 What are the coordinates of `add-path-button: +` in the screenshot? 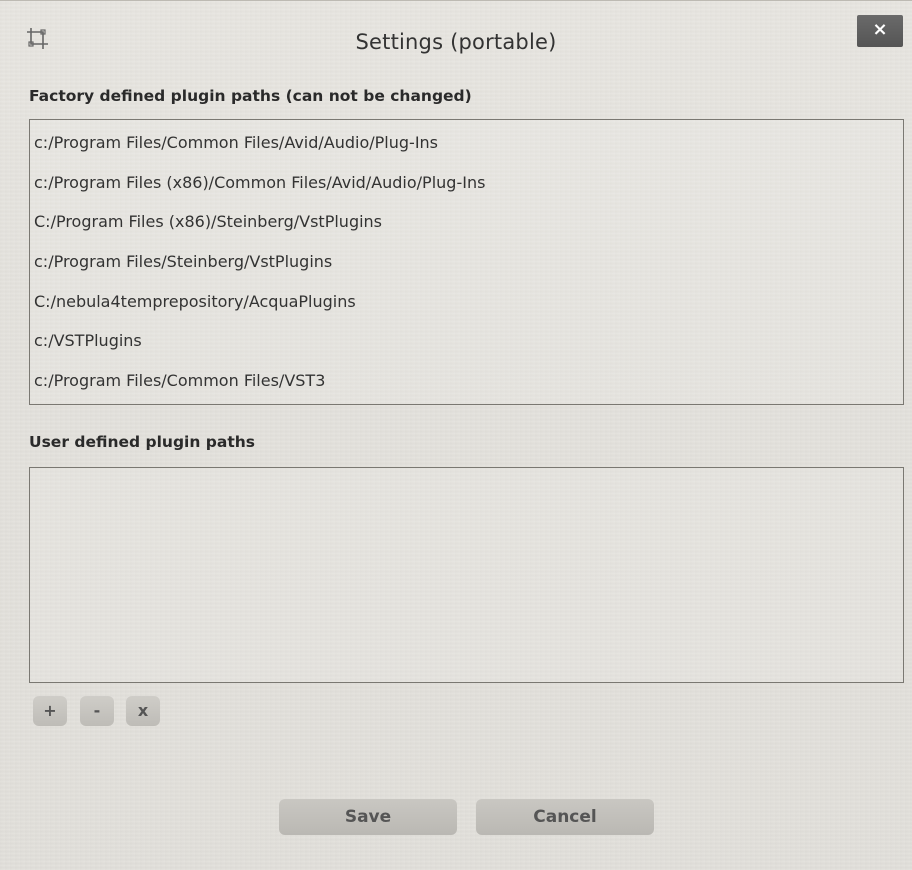 It's located at (50, 711).